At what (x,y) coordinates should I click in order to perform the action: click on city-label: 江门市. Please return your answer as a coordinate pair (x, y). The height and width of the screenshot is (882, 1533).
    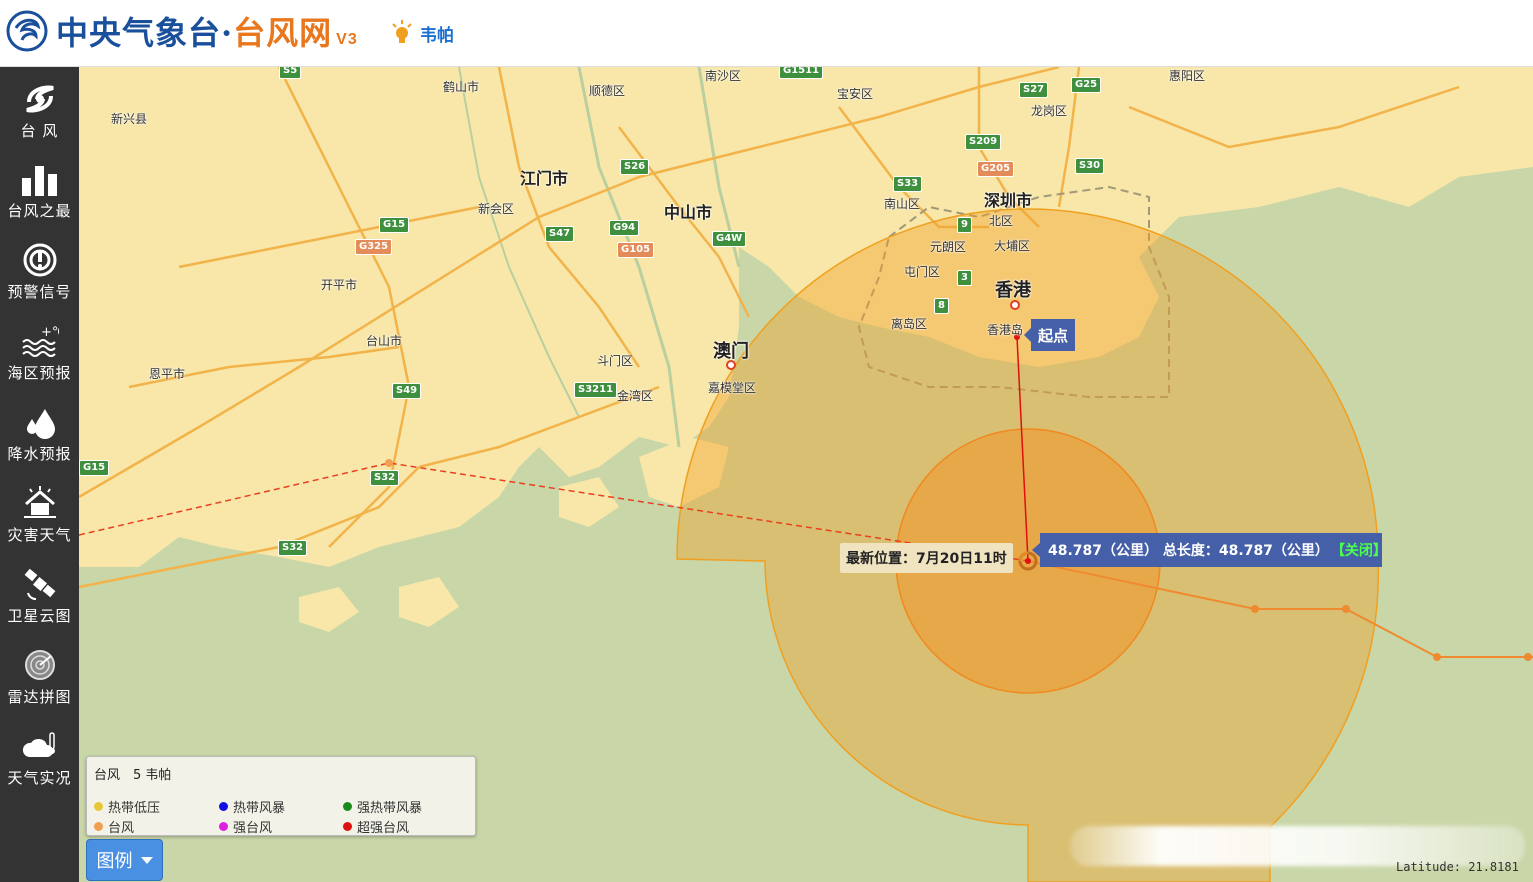
    Looking at the image, I should click on (544, 178).